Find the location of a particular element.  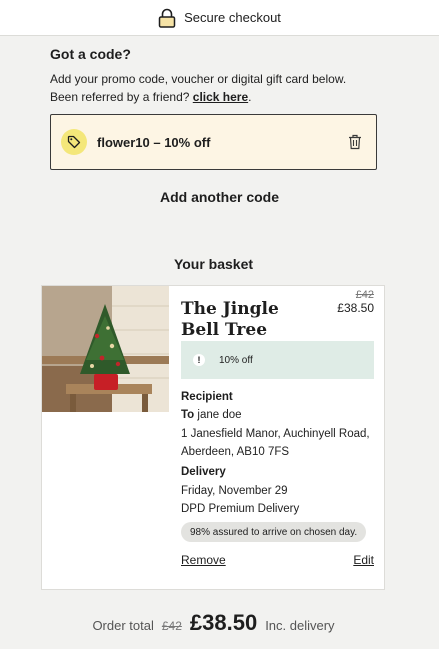

referral-link: click here is located at coordinates (220, 97).